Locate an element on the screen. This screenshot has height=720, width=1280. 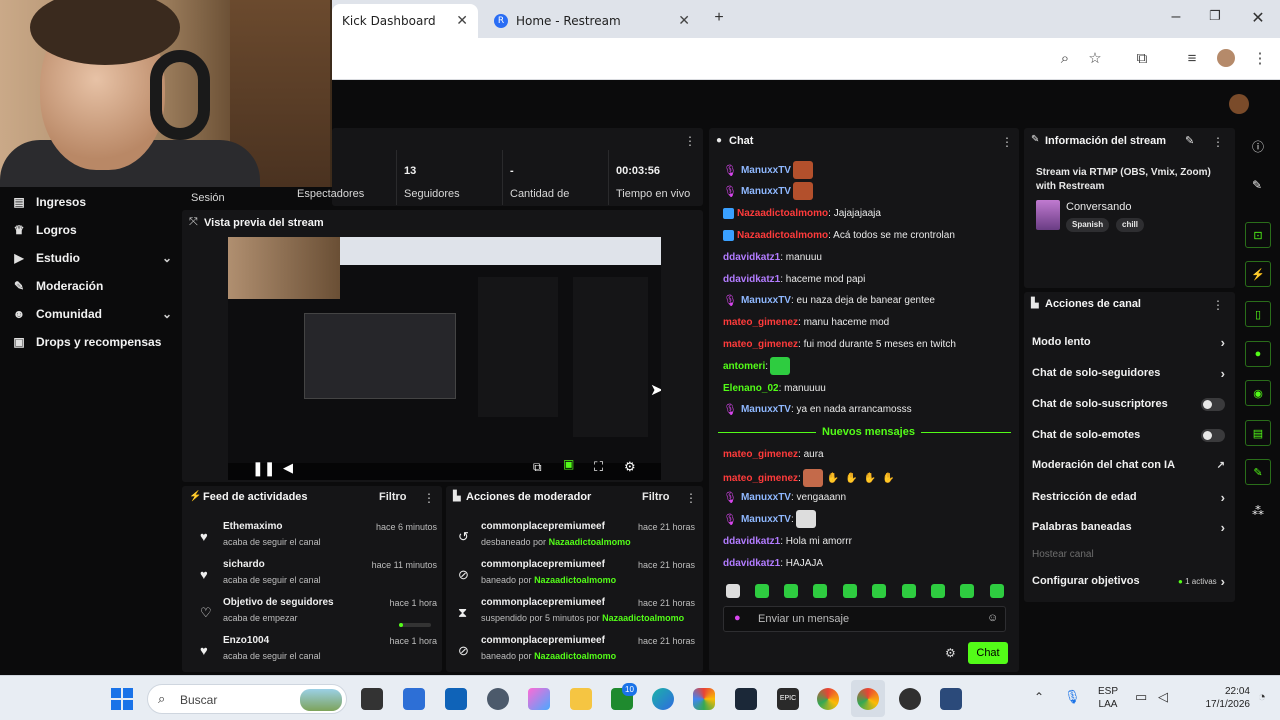
notifications-icon: ◔ is located at coordinates (1262, 696).